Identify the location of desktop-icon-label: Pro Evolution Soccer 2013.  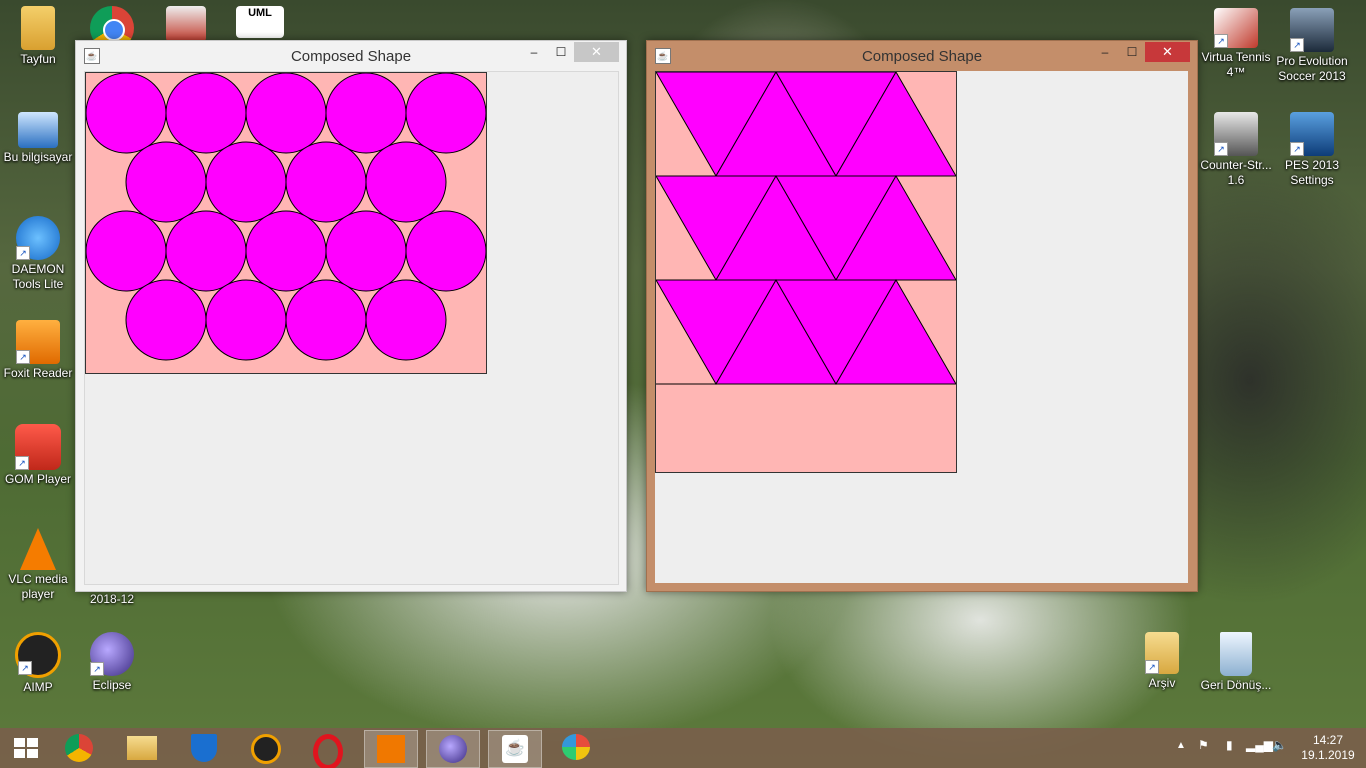
(1312, 68).